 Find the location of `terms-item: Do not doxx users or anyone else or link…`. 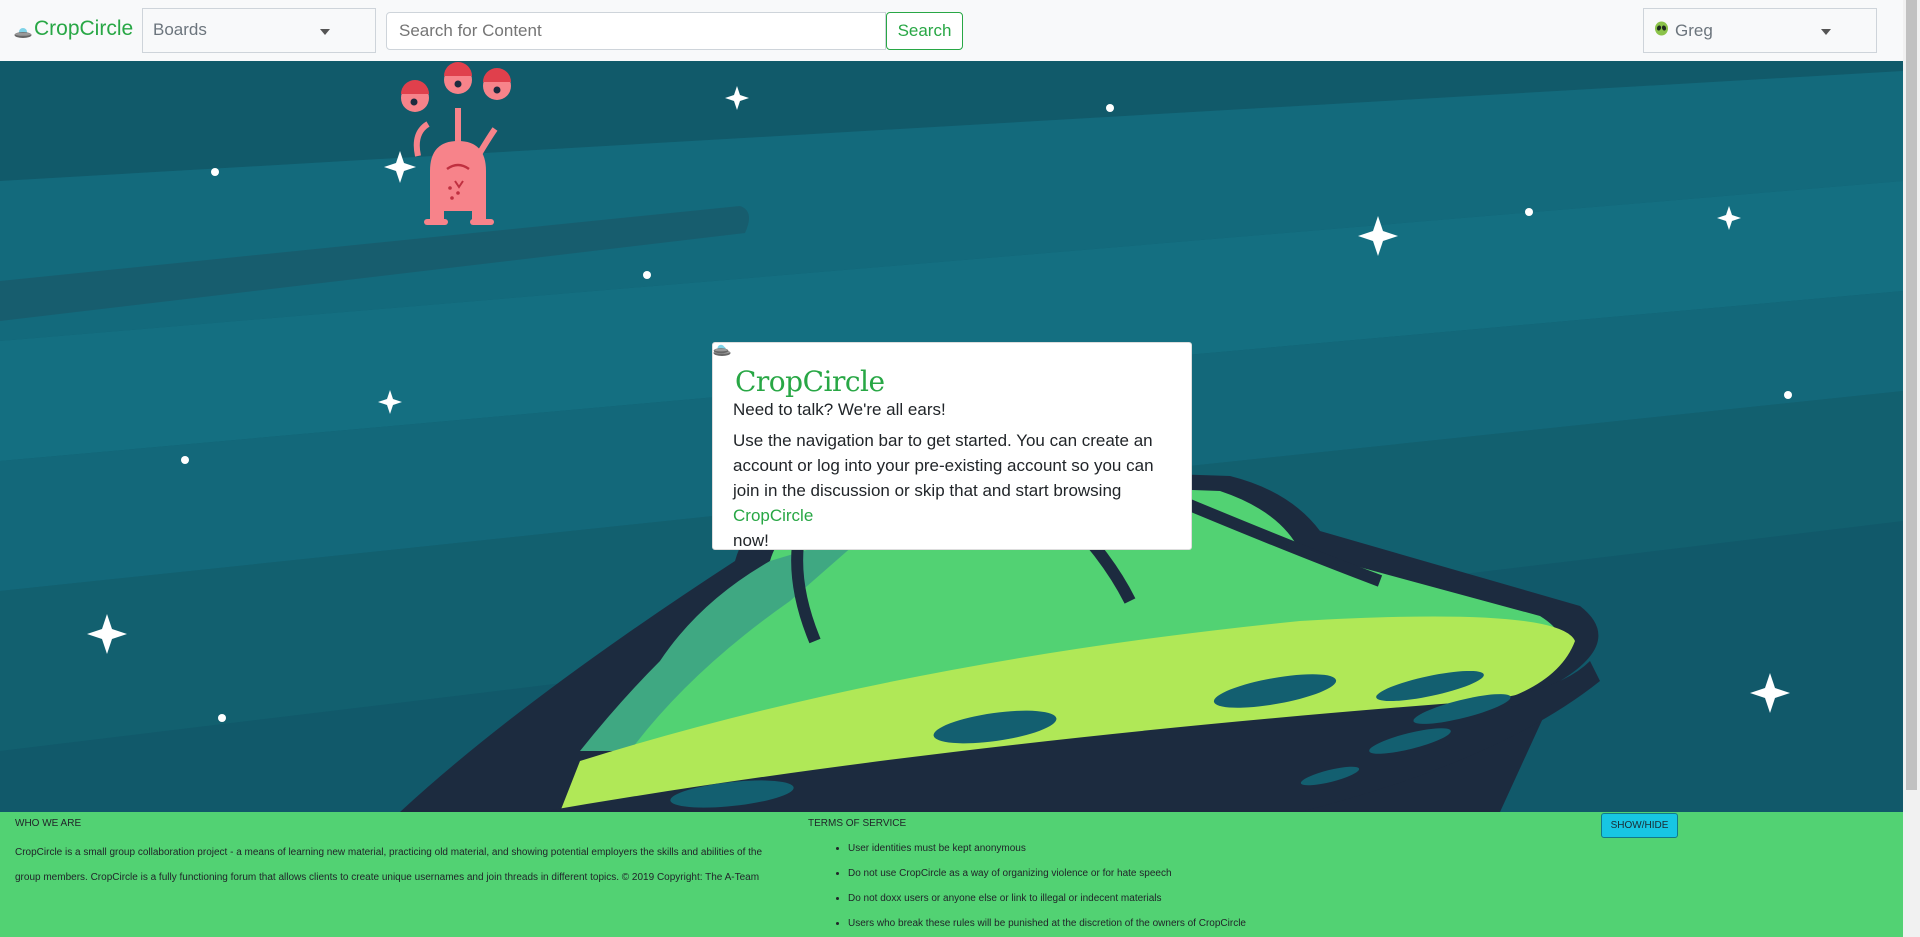

terms-item: Do not doxx users or anyone else or link… is located at coordinates (1047, 898).